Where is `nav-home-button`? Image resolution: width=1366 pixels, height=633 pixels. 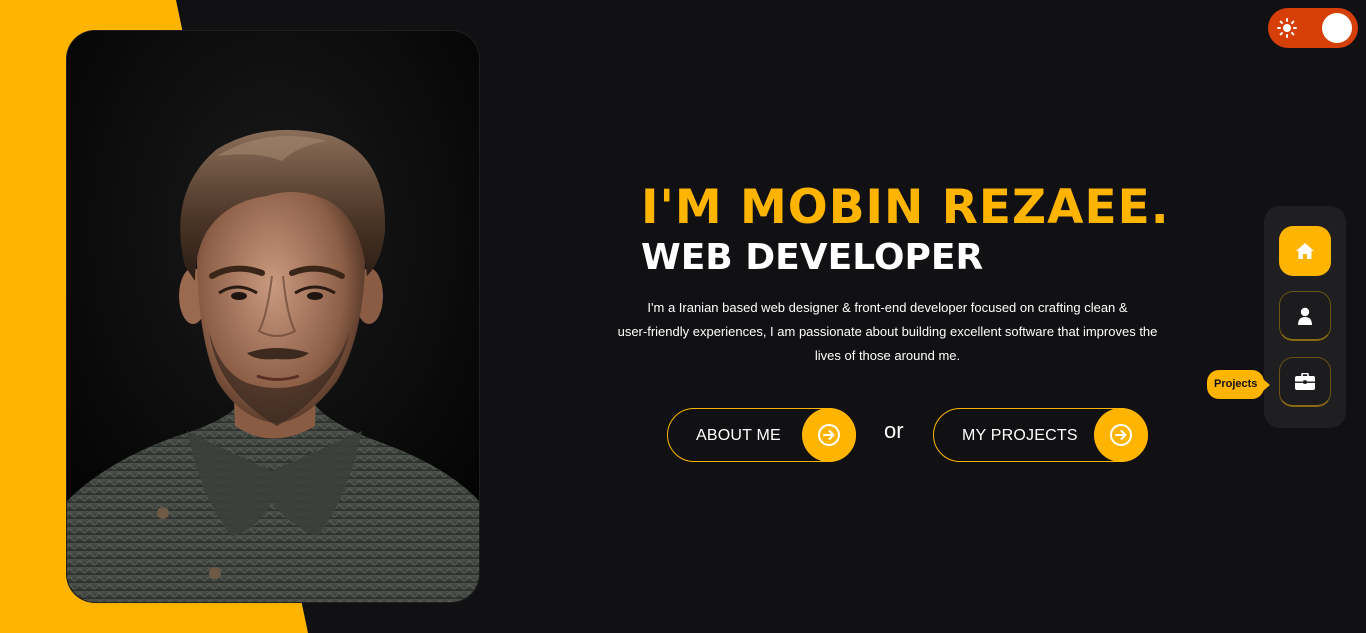
nav-home-button is located at coordinates (1305, 251).